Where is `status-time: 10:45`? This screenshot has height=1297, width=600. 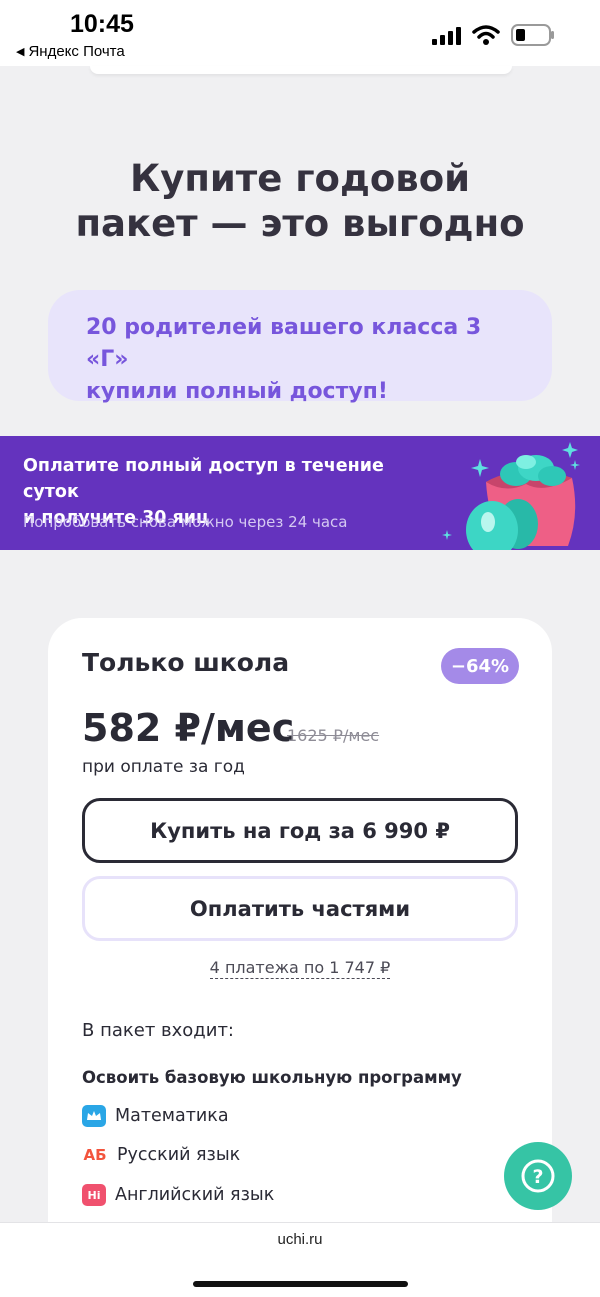 status-time: 10:45 is located at coordinates (102, 24).